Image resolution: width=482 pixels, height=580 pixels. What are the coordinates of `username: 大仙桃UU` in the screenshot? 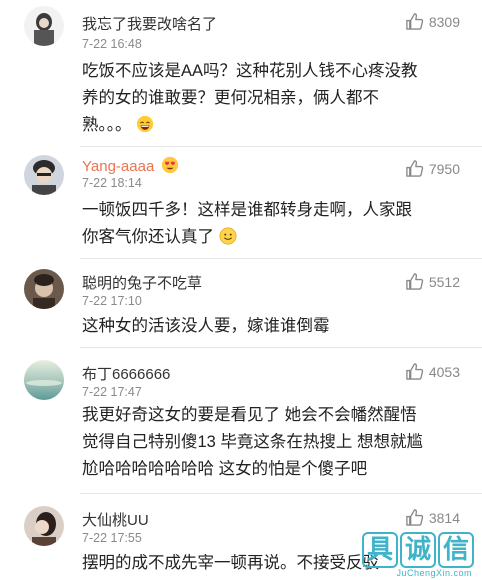 It's located at (115, 519).